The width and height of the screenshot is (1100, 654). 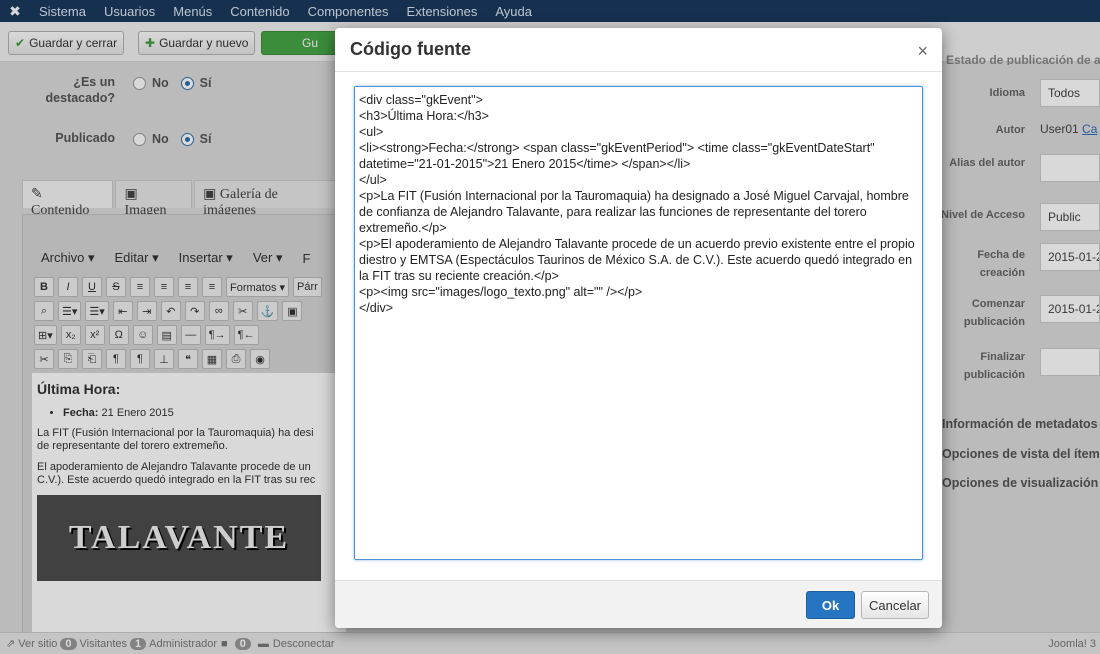 I want to click on dialog-title: Código fuente, so click(x=410, y=49).